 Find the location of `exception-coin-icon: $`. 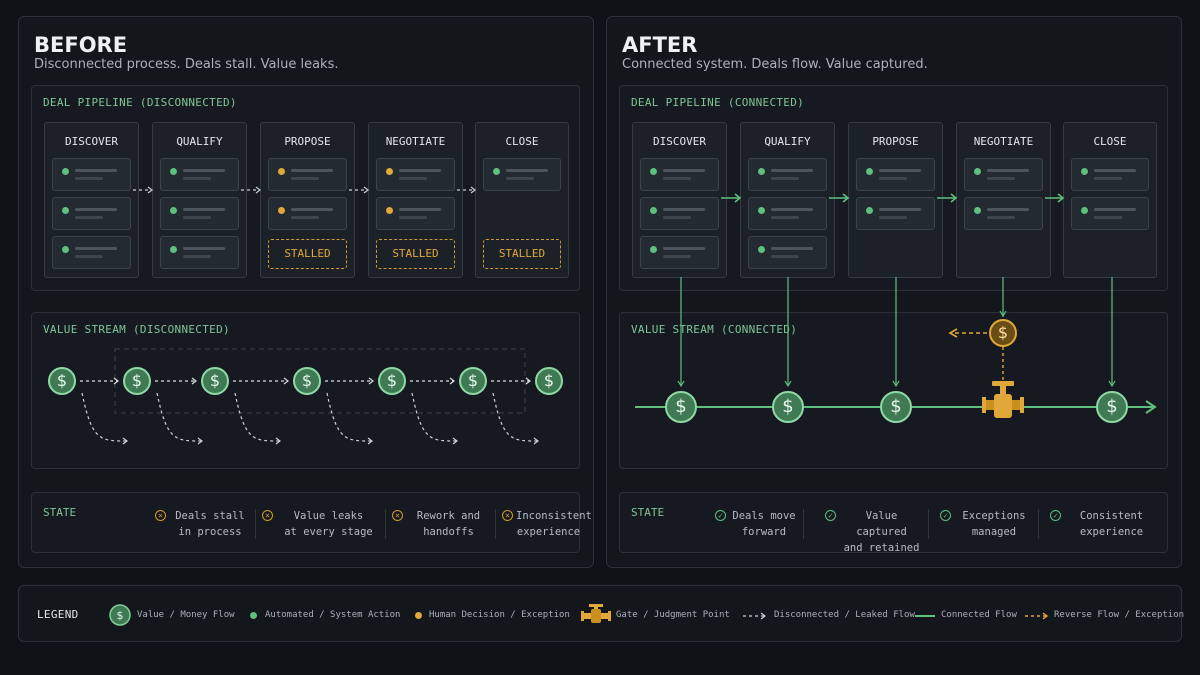

exception-coin-icon: $ is located at coordinates (1003, 333).